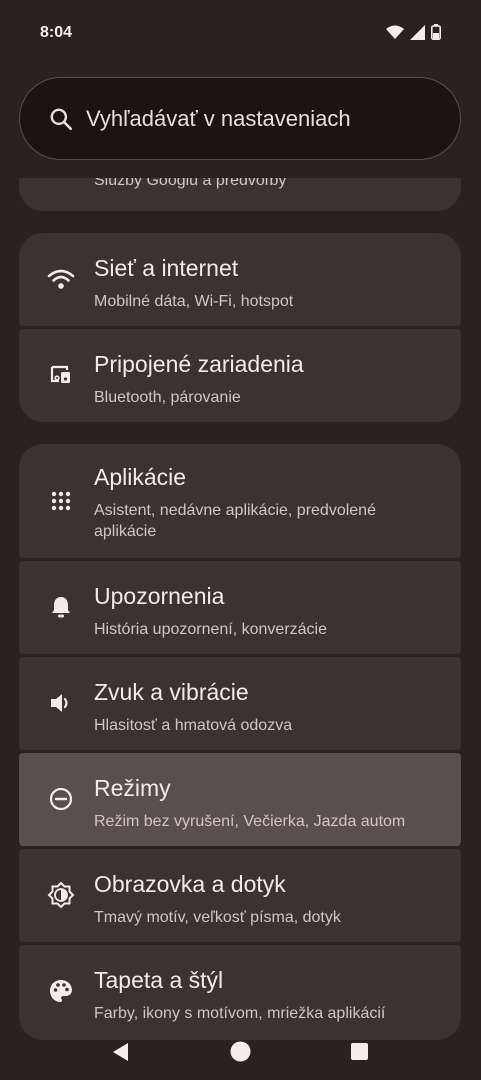 The width and height of the screenshot is (481, 1080). I want to click on settings-item-title: Pripojené zariadenia, so click(199, 364).